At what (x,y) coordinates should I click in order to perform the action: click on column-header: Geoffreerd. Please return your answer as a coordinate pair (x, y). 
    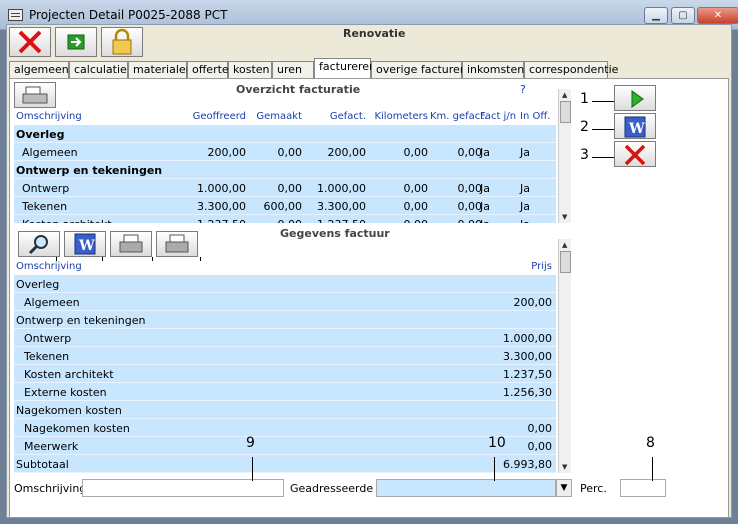
    Looking at the image, I should click on (218, 116).